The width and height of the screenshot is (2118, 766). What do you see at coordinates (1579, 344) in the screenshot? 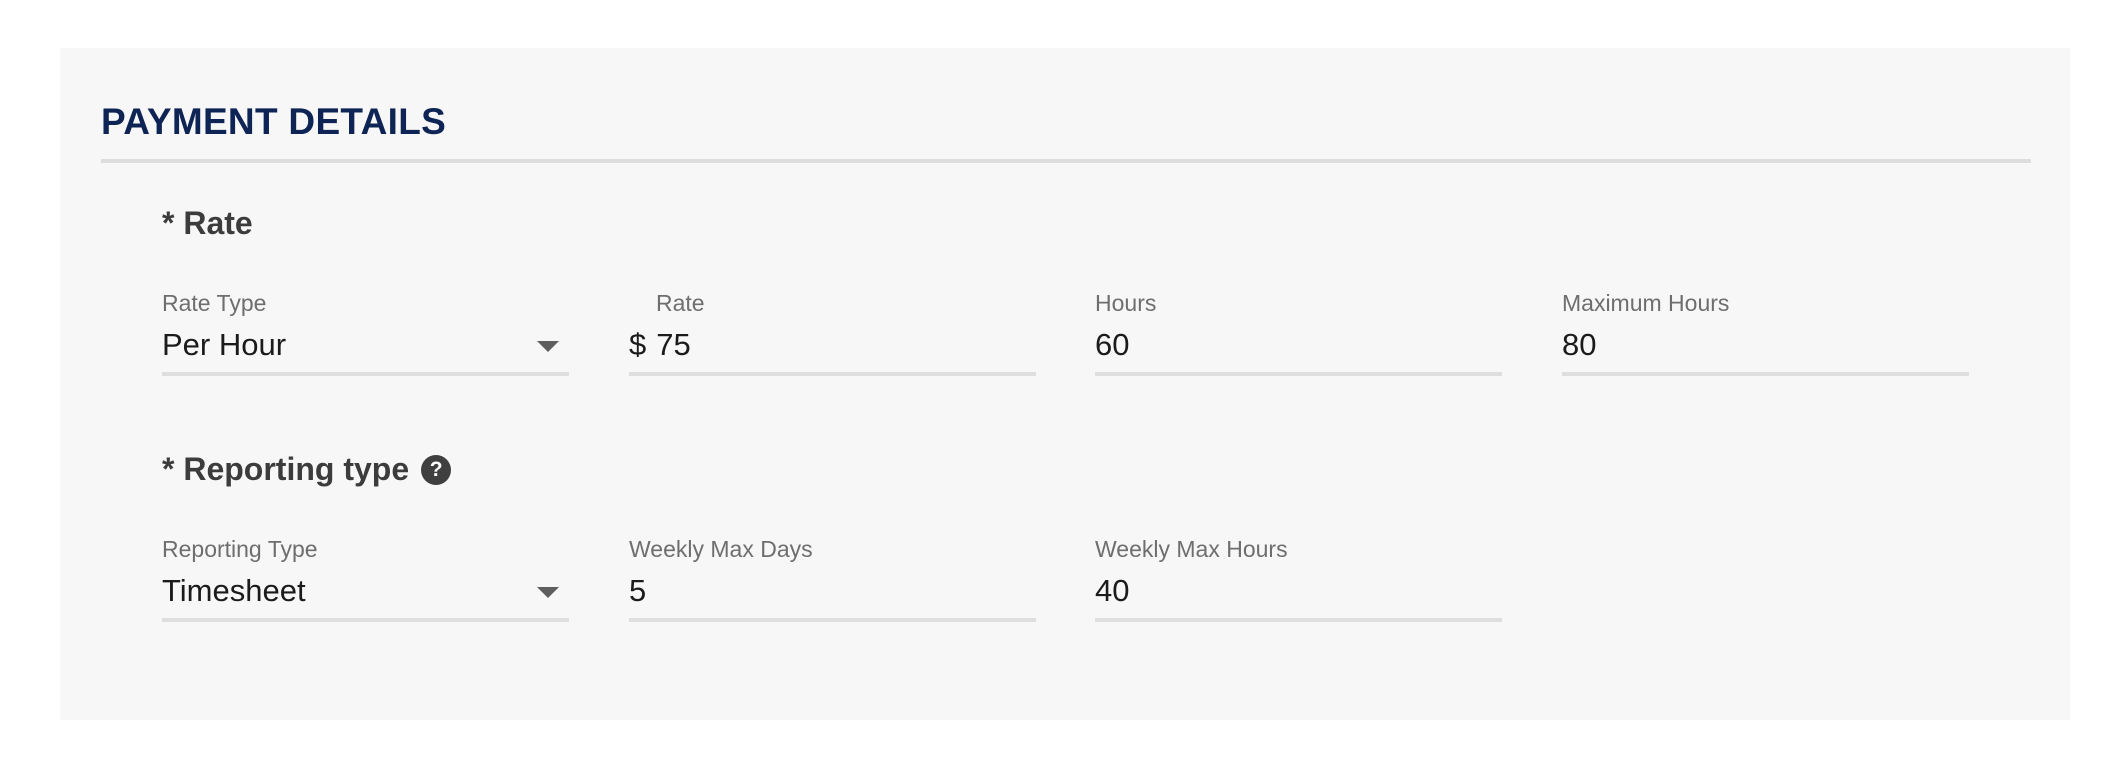
I see `max-hours-value: 80` at bounding box center [1579, 344].